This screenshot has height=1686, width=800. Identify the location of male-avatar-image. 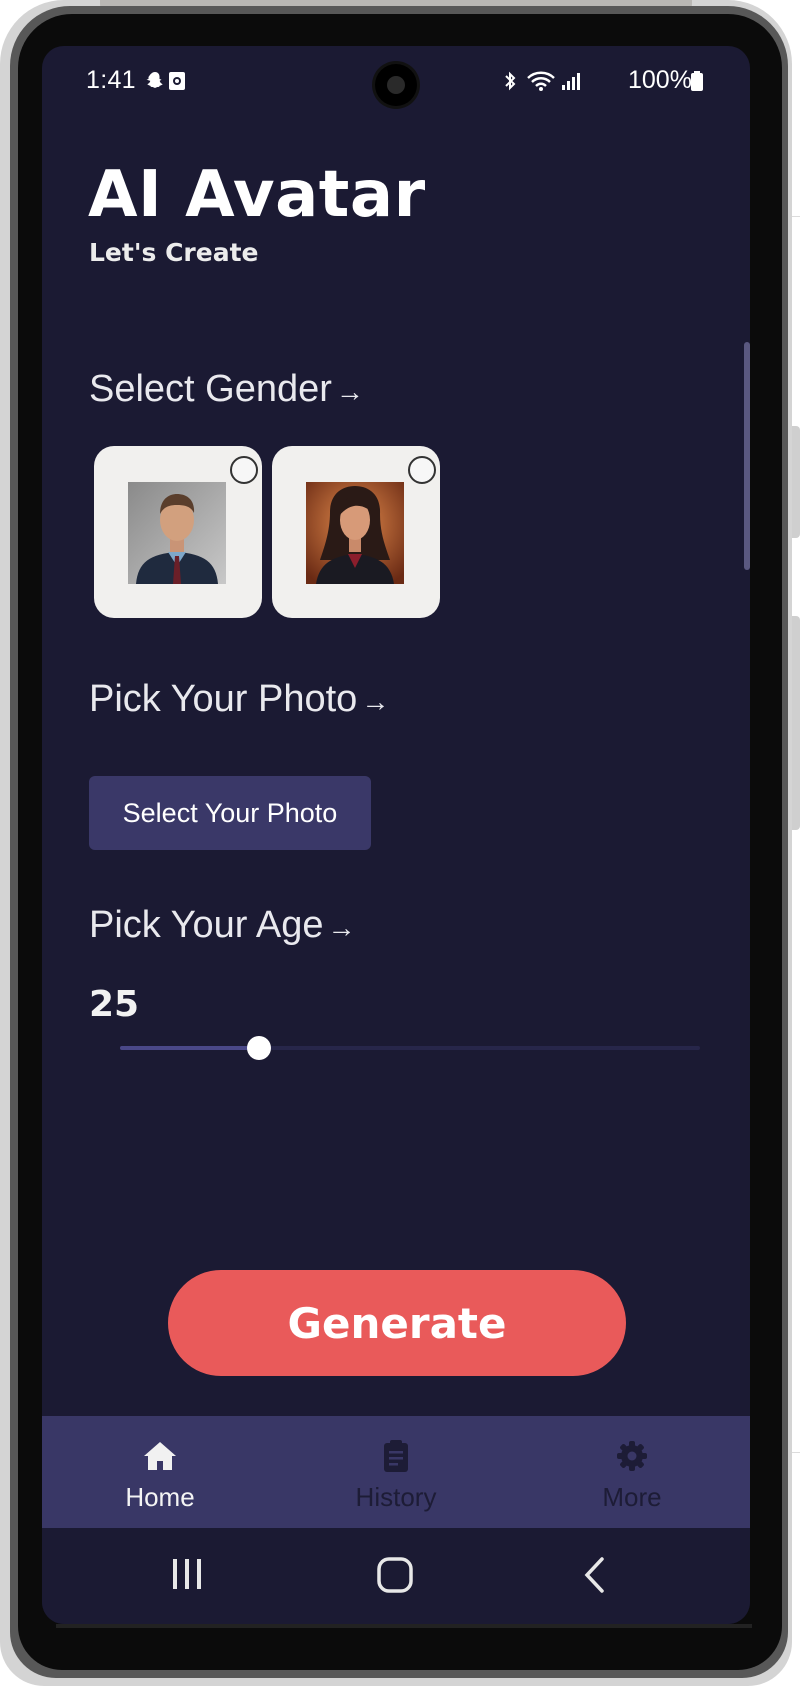
(177, 533).